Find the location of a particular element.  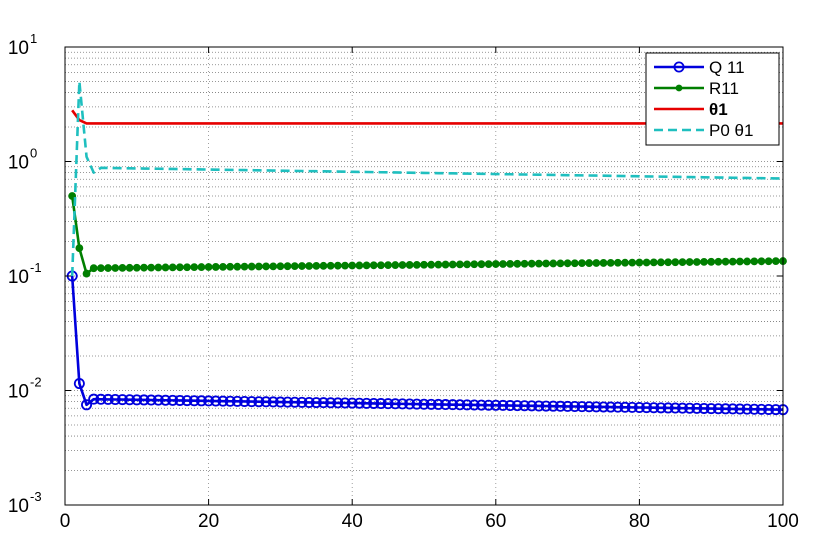

legend-marker is located at coordinates (679, 88).